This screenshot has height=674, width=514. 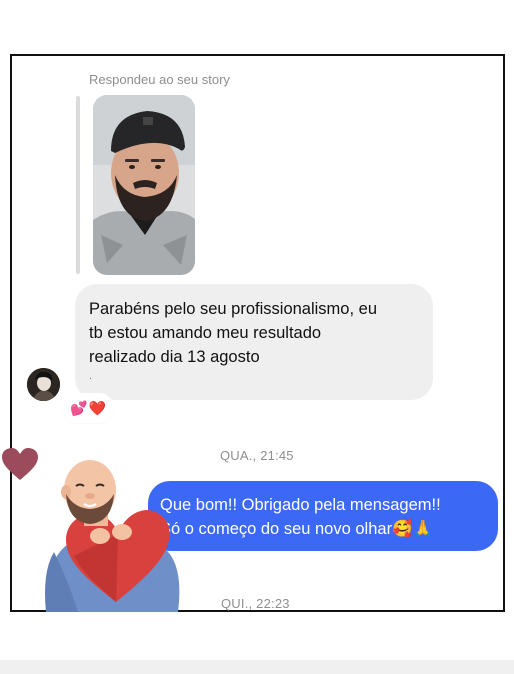 I want to click on bottom-strip, so click(x=257, y=667).